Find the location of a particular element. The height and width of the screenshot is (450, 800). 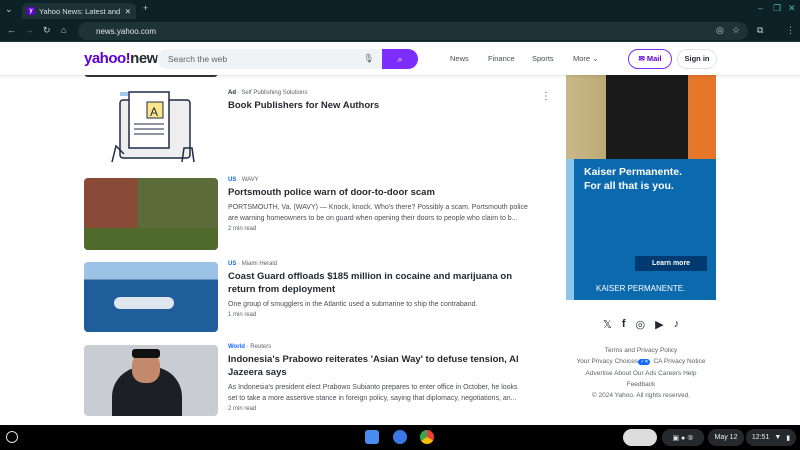

status-icons: ▣ ● ⑤ is located at coordinates (683, 437).